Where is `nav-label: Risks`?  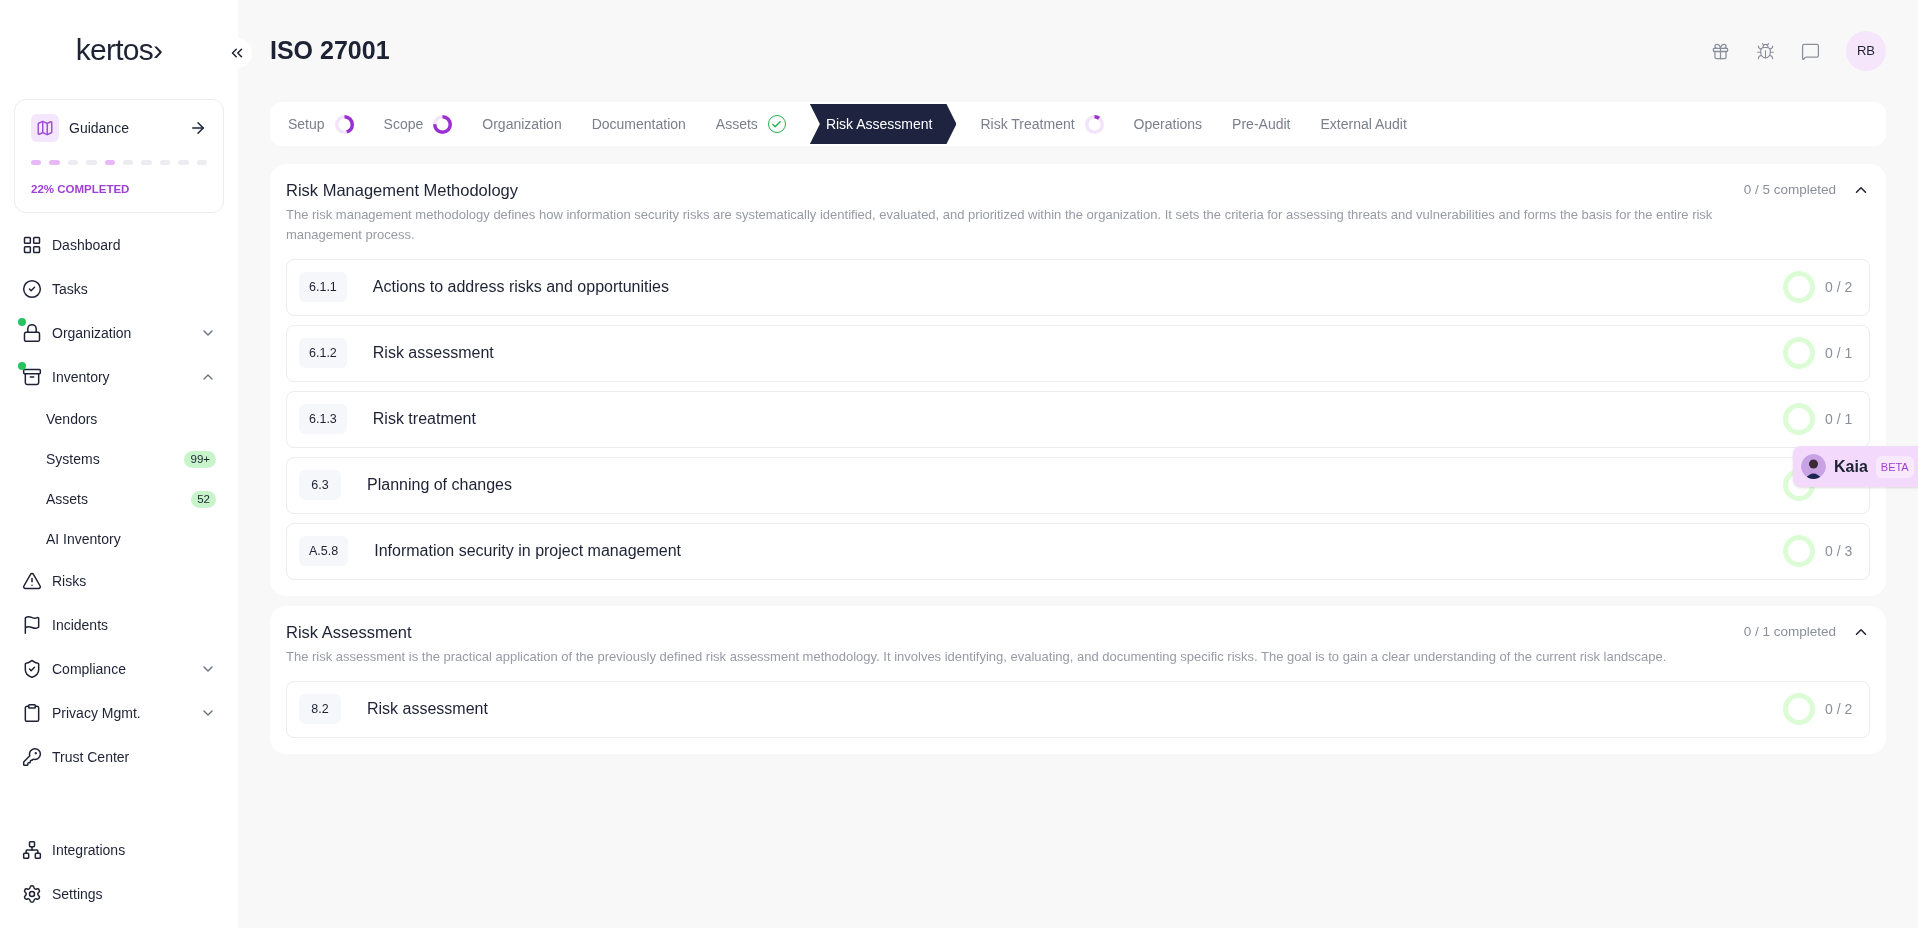
nav-label: Risks is located at coordinates (70, 581).